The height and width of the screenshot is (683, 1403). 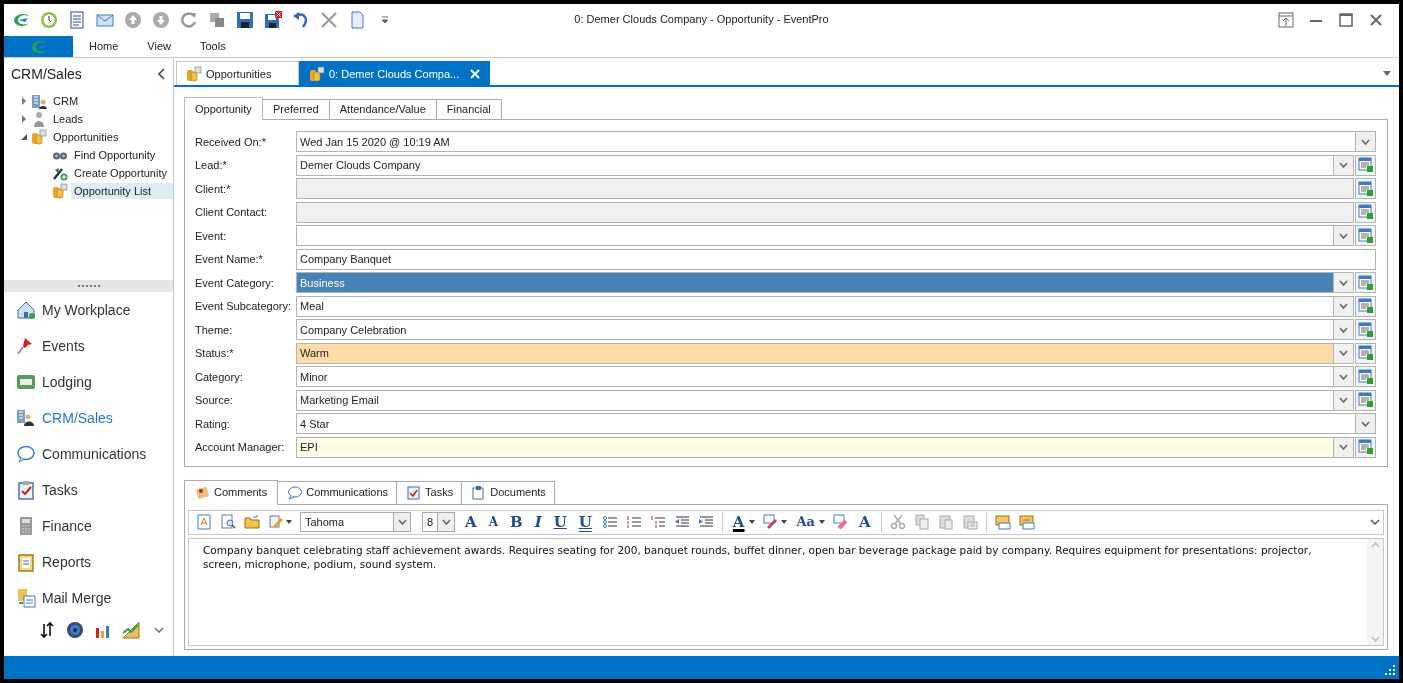 I want to click on collapse-arrow-icon, so click(x=24, y=137).